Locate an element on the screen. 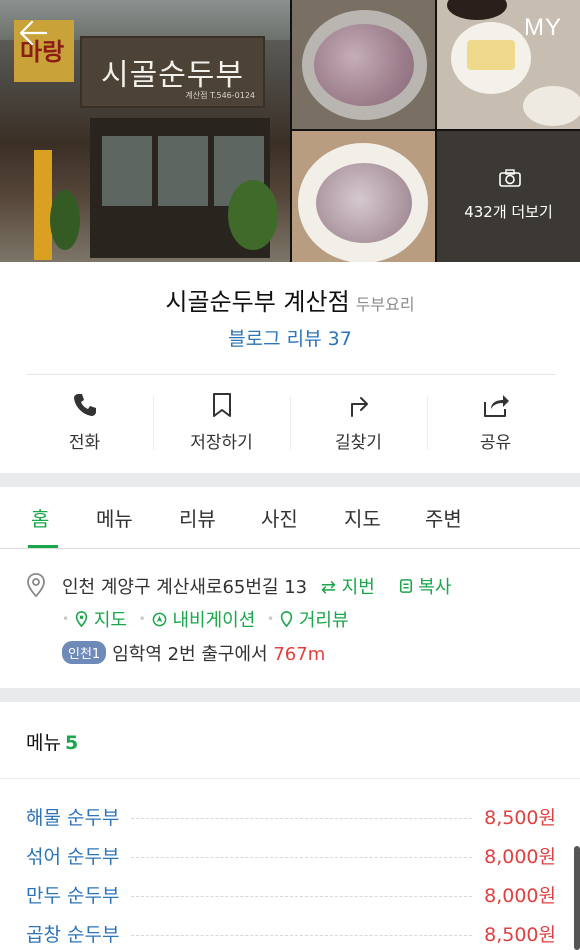  save-button: 저장하기 is located at coordinates (221, 422).